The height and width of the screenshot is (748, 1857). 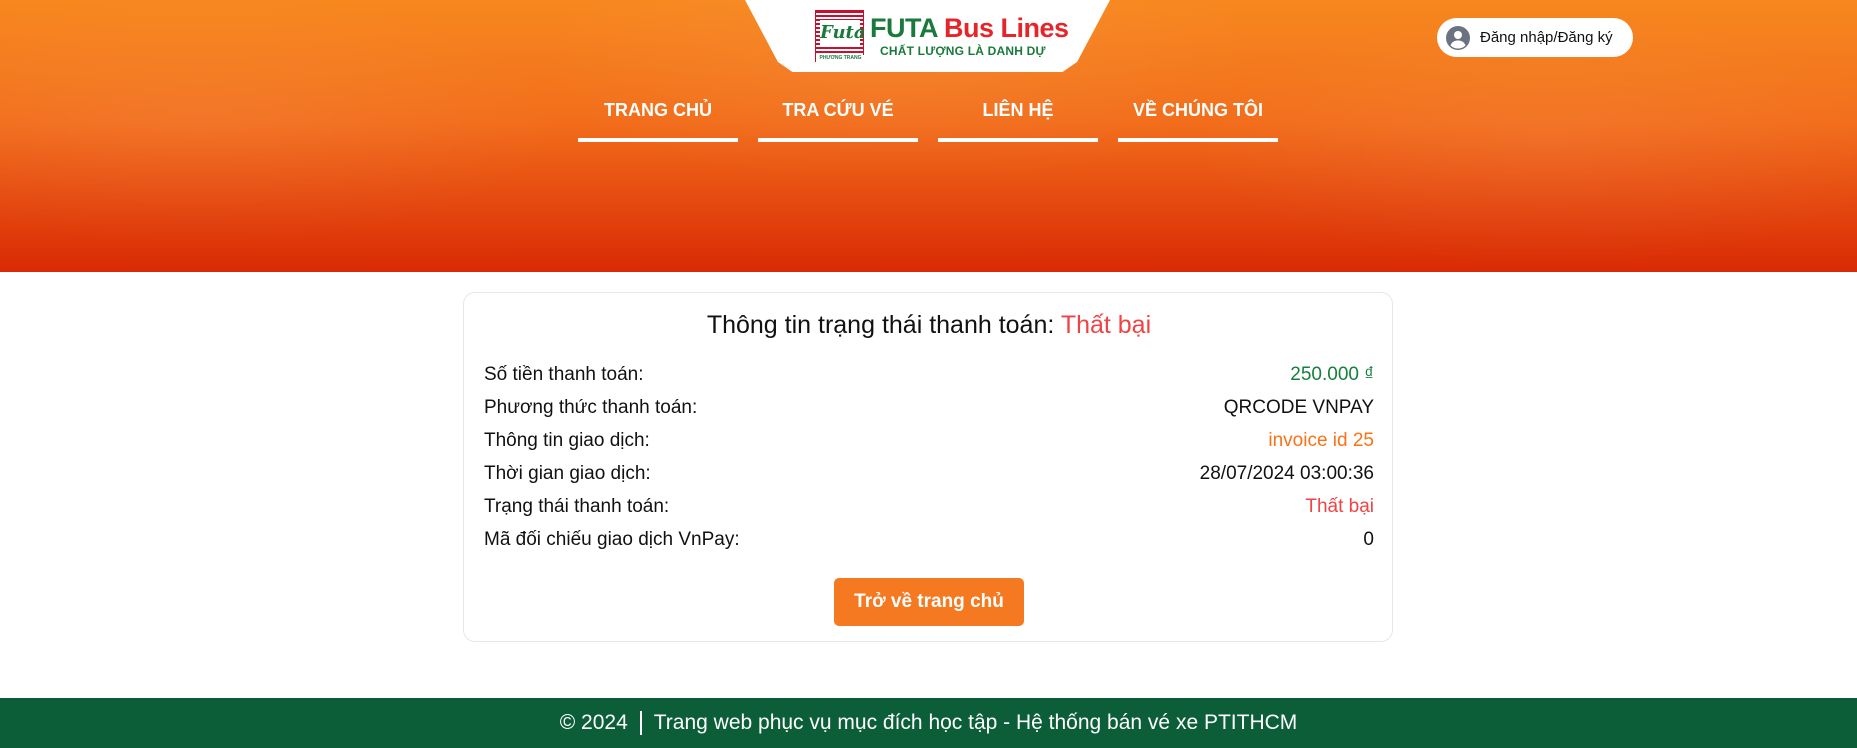 I want to click on detail-label: Trạng thái thanh toán:, so click(x=577, y=506).